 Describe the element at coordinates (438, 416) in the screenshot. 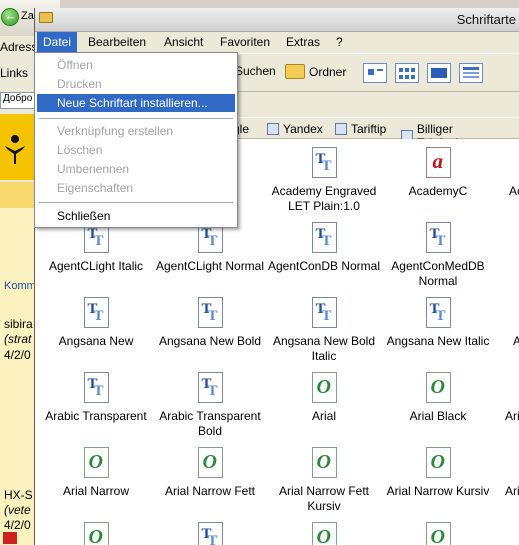

I see `font-label: Arial Black` at that location.